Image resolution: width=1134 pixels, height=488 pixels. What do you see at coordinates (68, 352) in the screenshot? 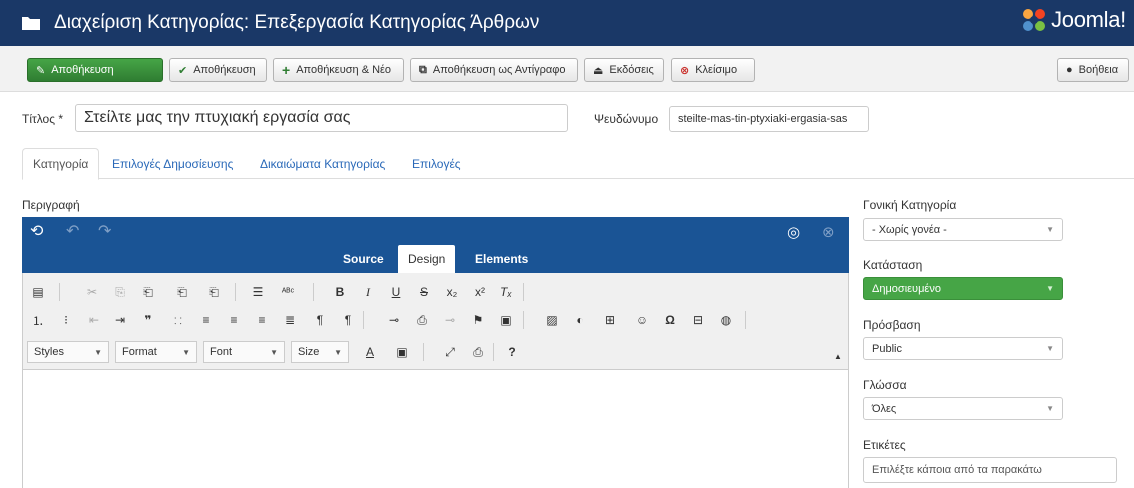
I see `styles-dropdown: Styles ▼` at bounding box center [68, 352].